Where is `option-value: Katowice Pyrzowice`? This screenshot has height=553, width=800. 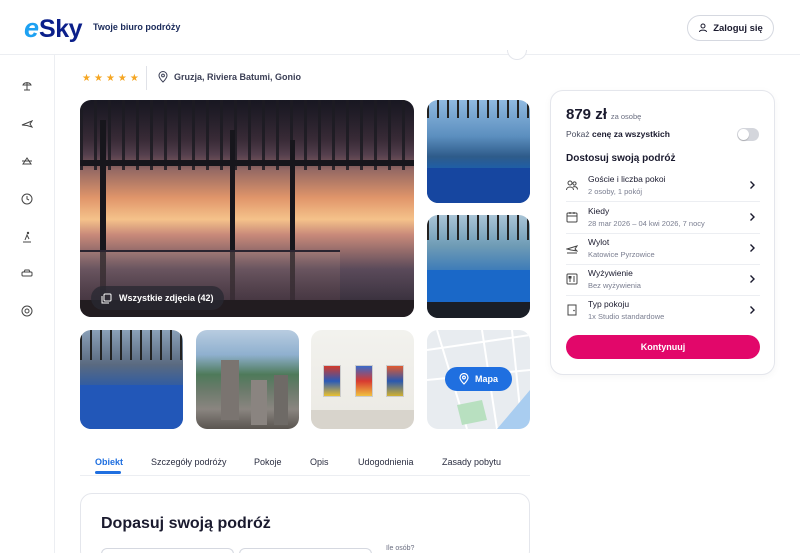 option-value: Katowice Pyrzowice is located at coordinates (621, 254).